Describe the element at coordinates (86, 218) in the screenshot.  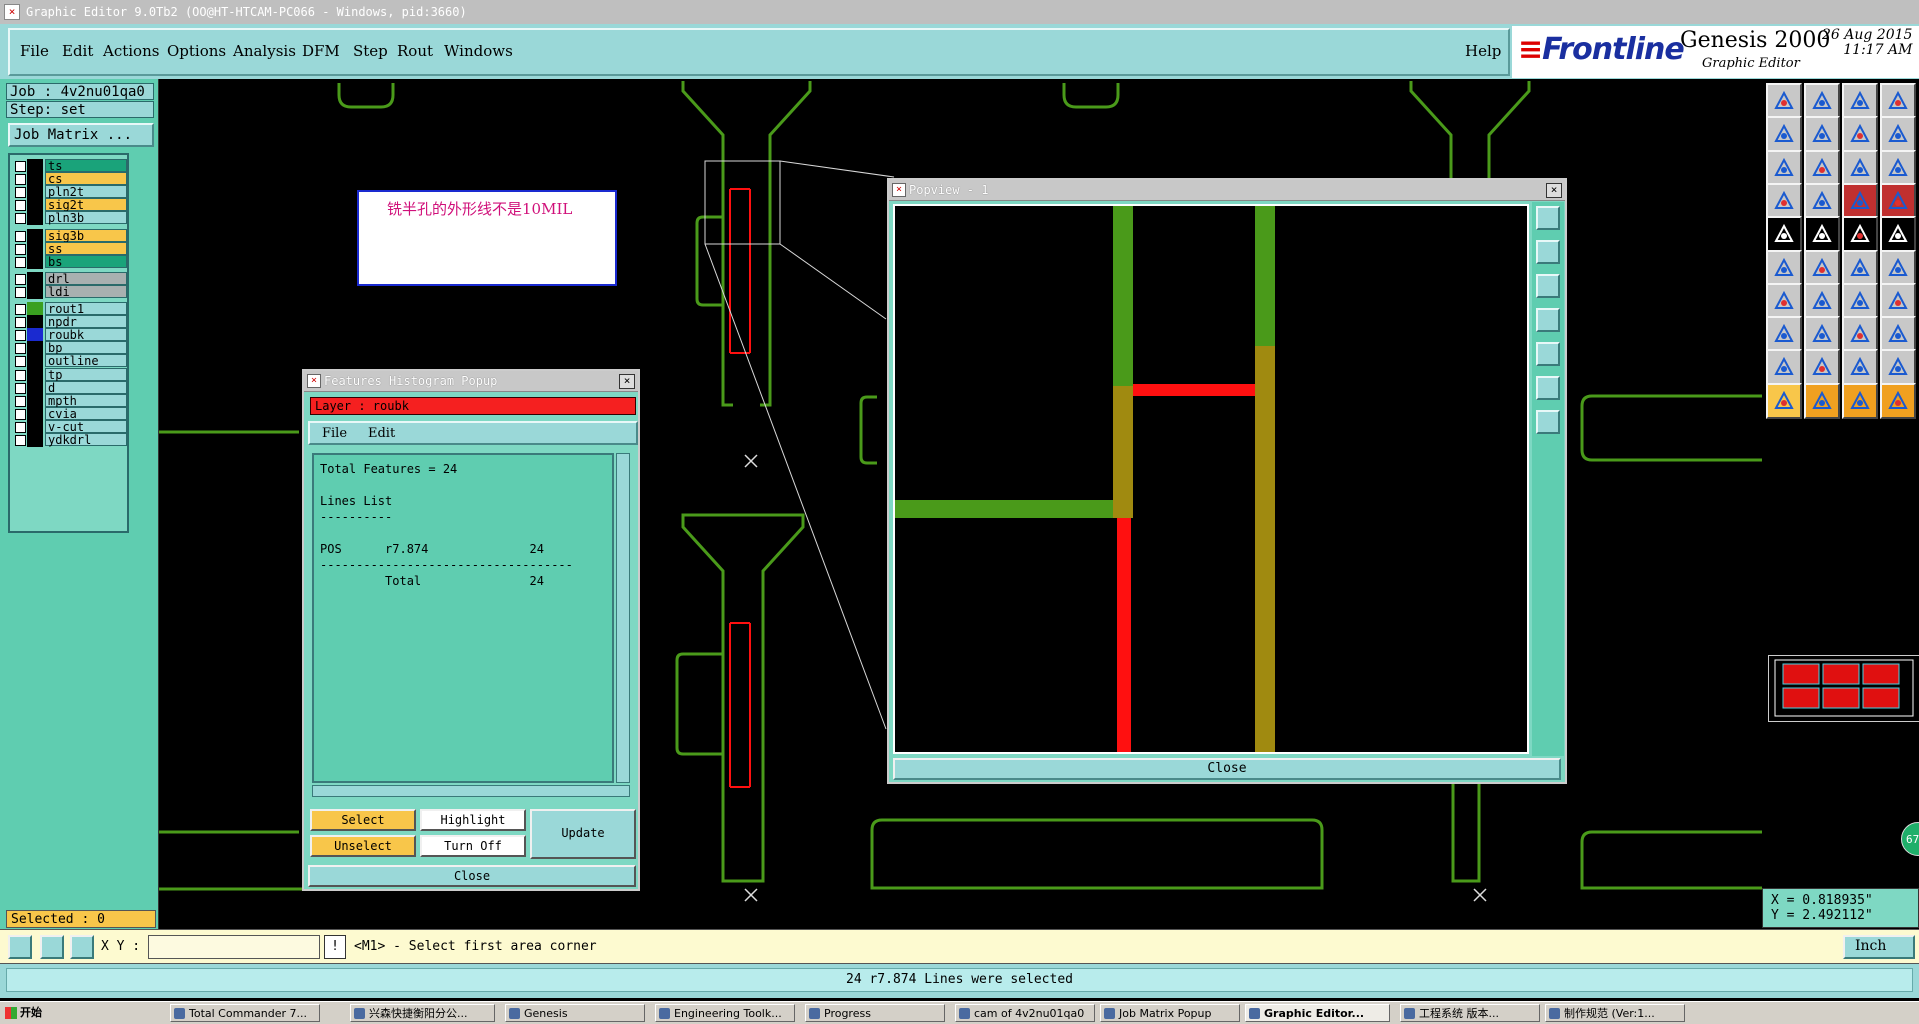
I see `layer-name: pln3b` at that location.